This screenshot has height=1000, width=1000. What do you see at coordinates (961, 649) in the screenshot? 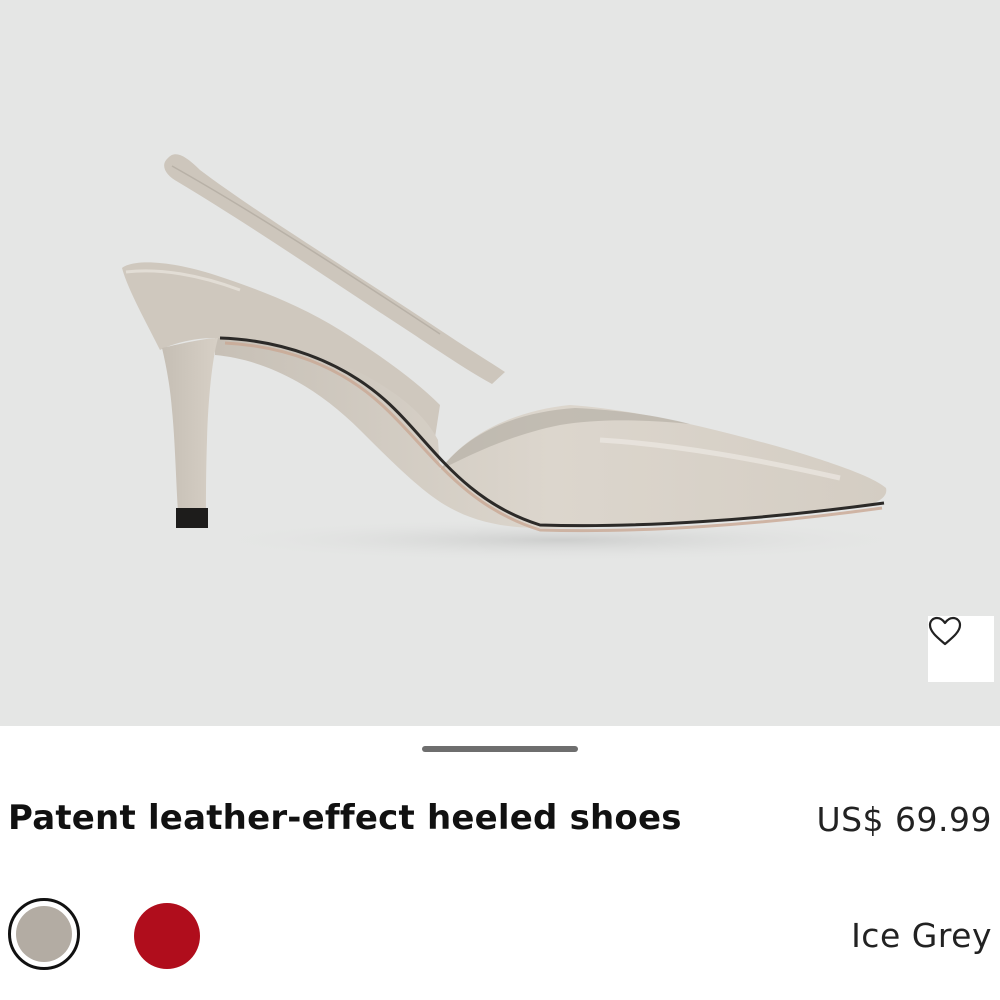
I see `wishlist-button` at bounding box center [961, 649].